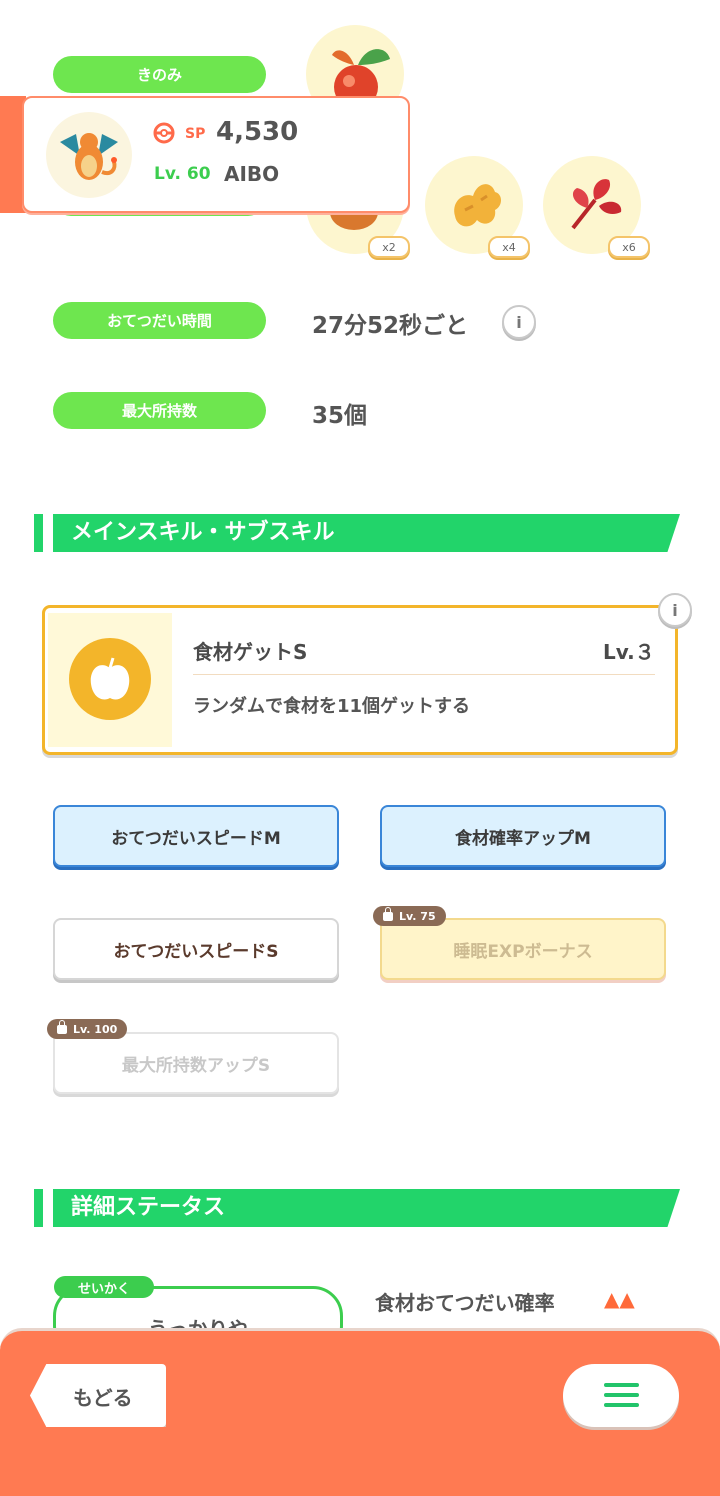  What do you see at coordinates (629, 652) in the screenshot?
I see `main-skill-level: Lv.３` at bounding box center [629, 652].